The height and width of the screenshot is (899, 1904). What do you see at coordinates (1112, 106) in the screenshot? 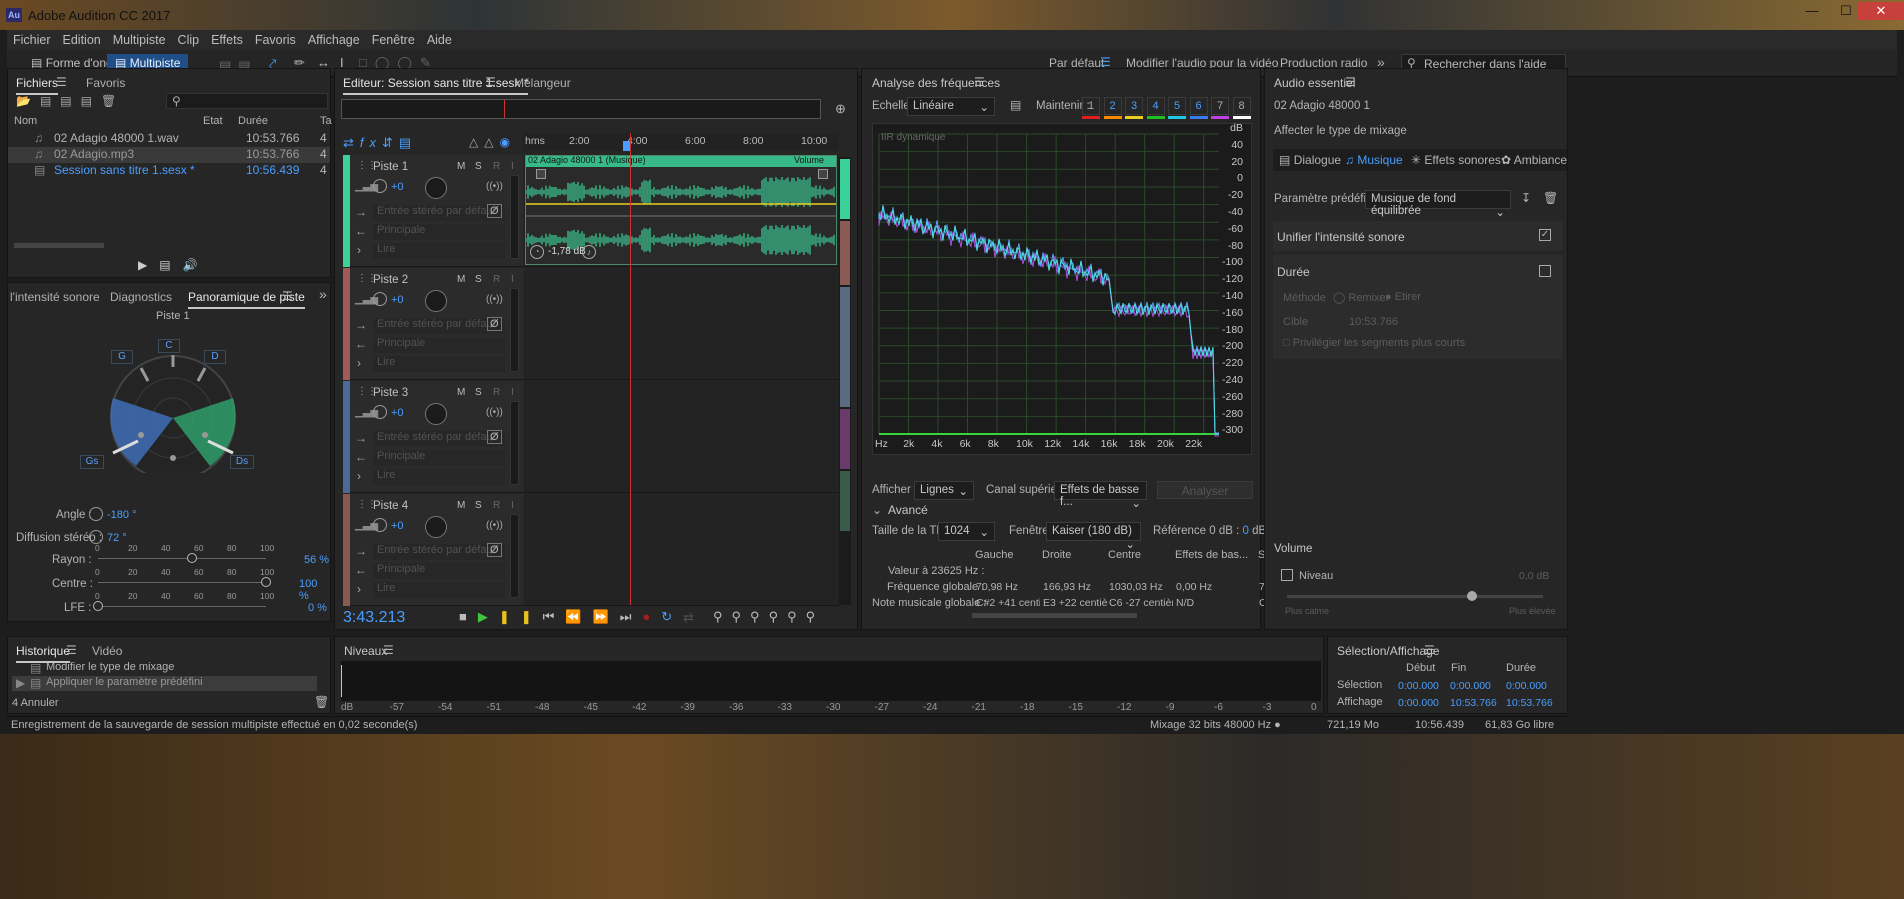
I see `hold-button: 2` at bounding box center [1112, 106].